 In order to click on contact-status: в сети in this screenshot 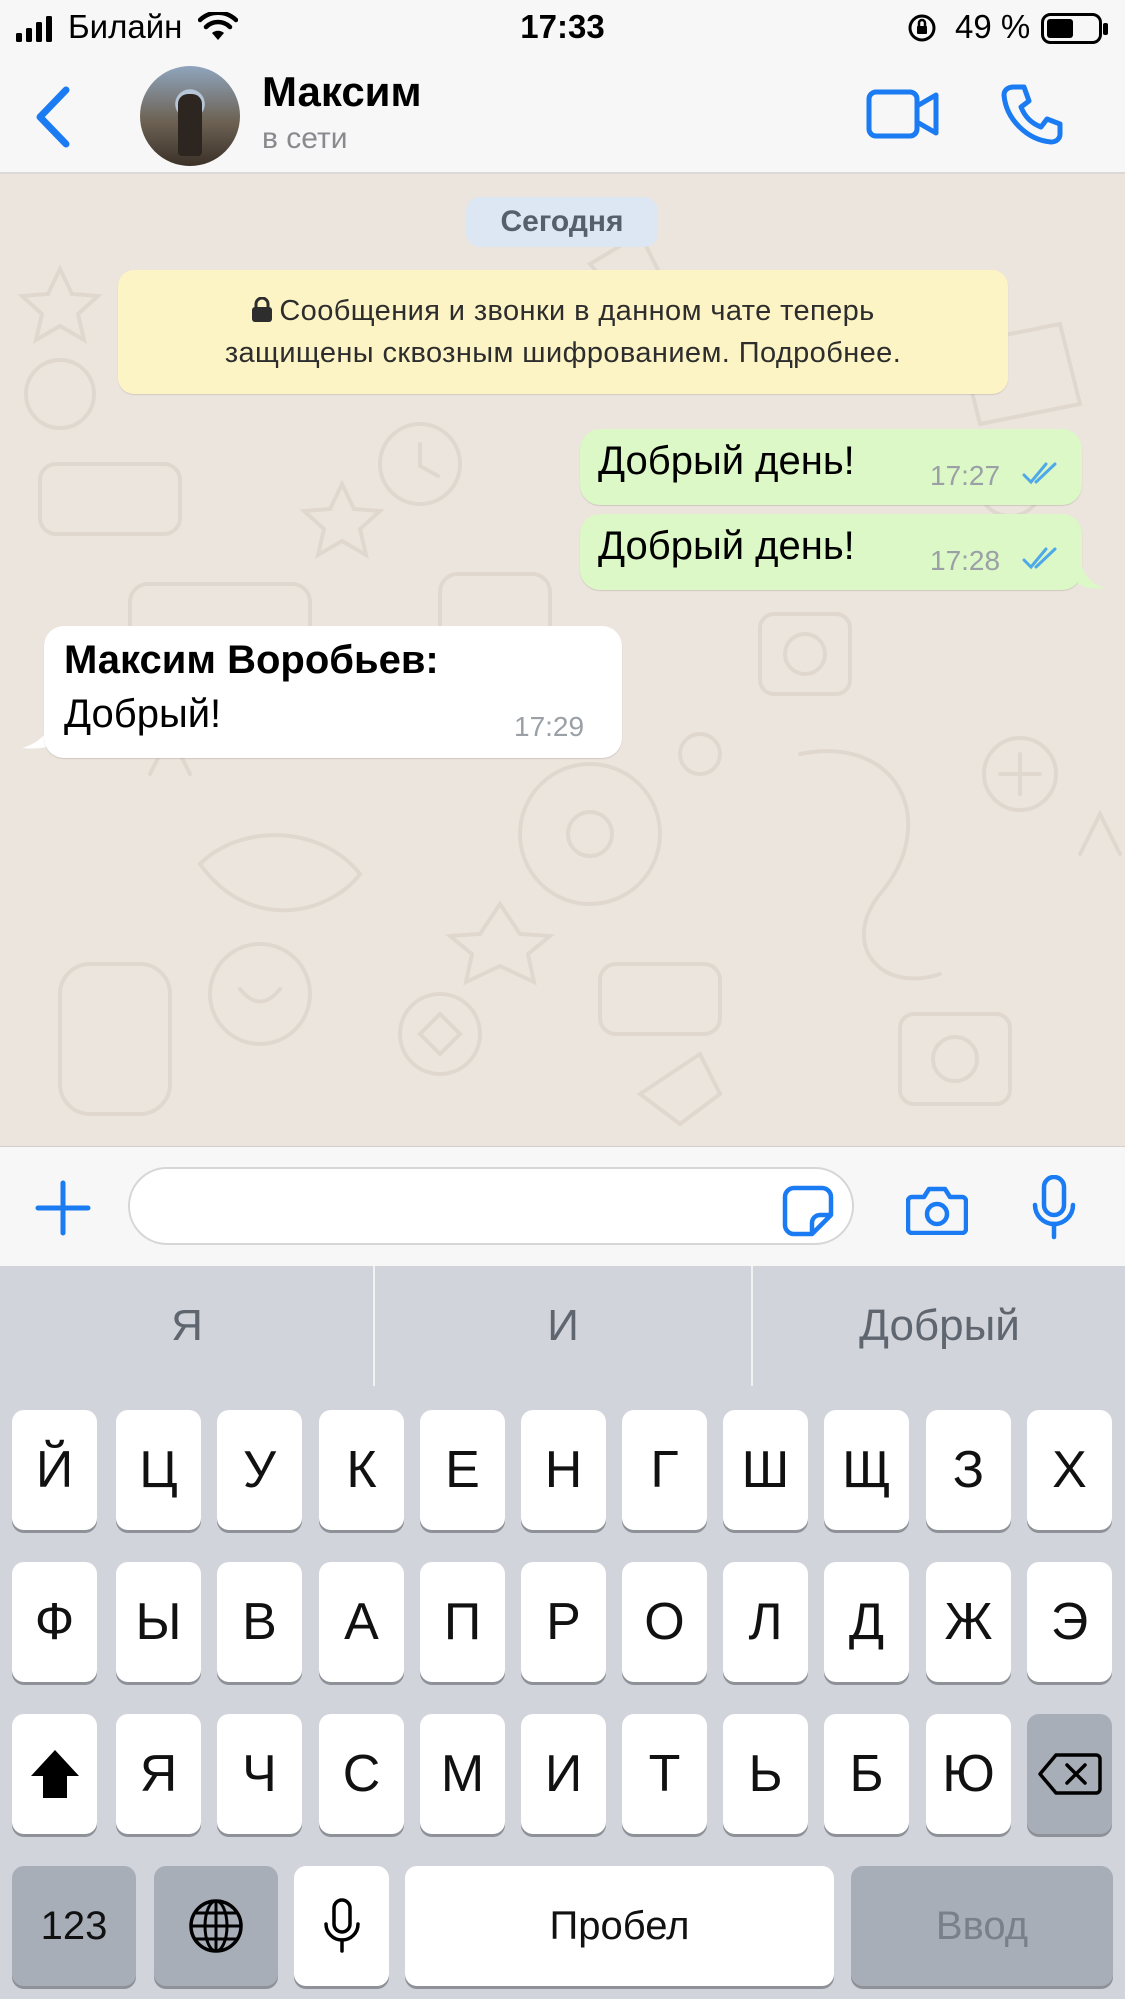, I will do `click(305, 138)`.